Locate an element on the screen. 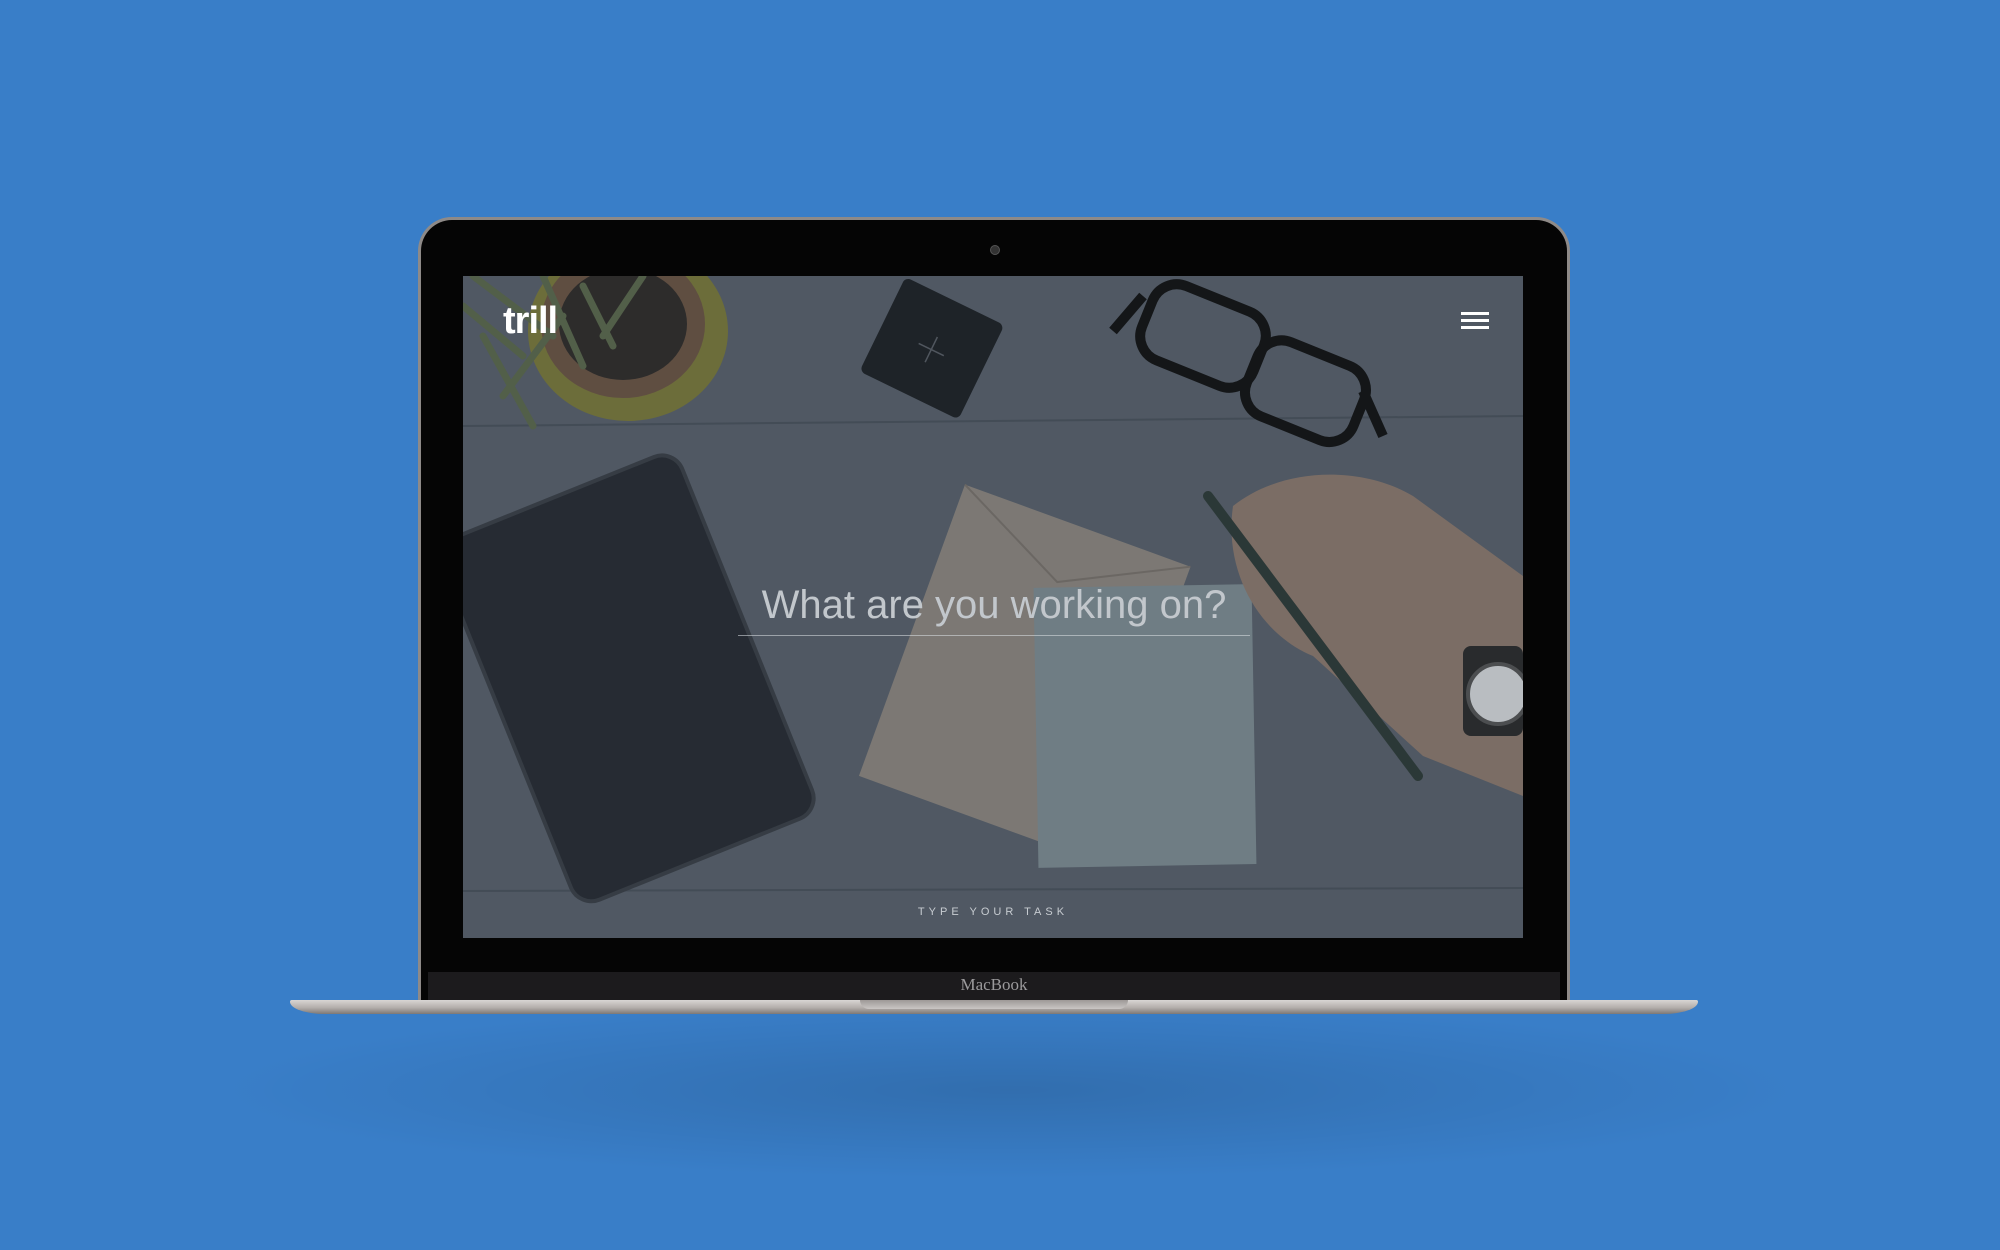 This screenshot has height=1250, width=2000. device-label: MacBook is located at coordinates (994, 984).